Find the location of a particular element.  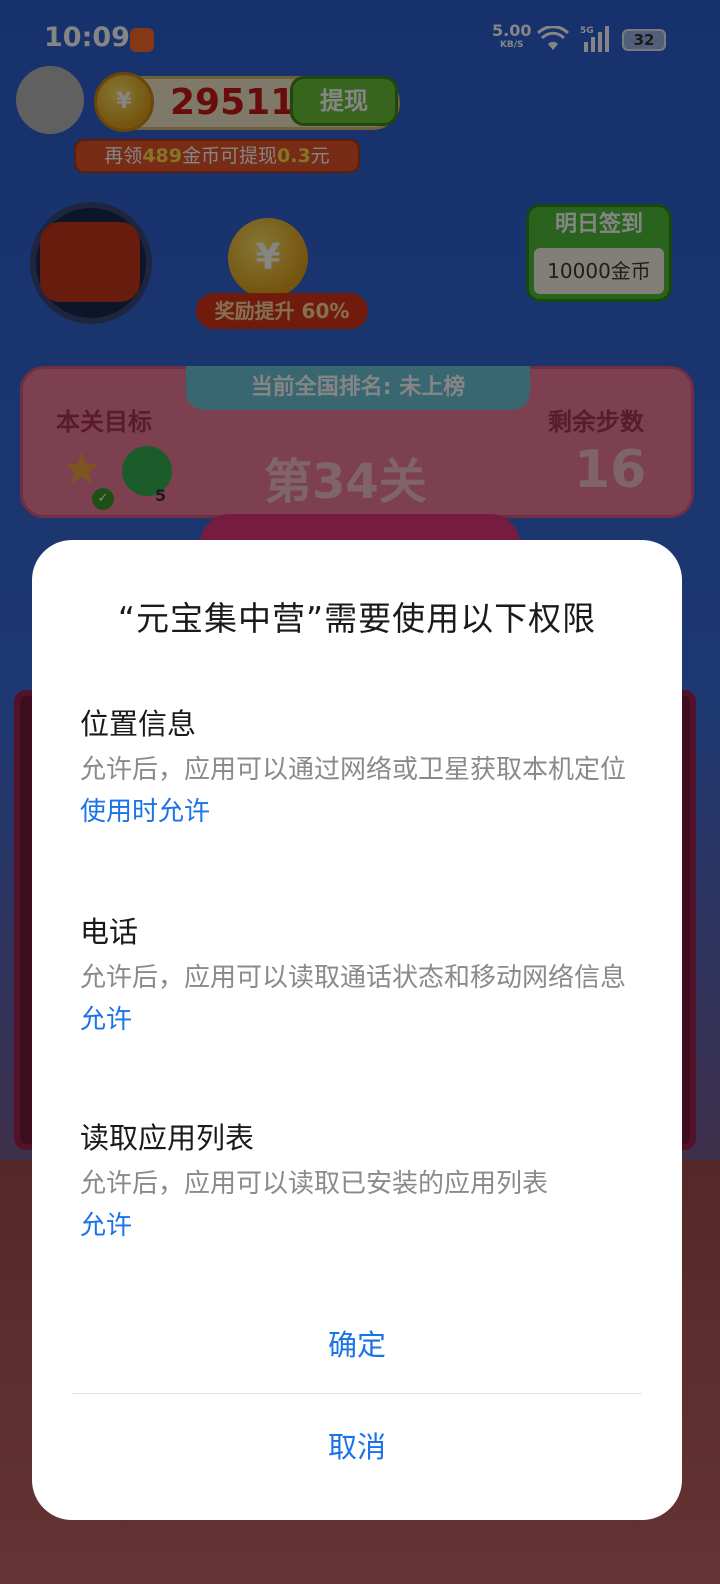

permission-name: 电话 is located at coordinates (109, 932).